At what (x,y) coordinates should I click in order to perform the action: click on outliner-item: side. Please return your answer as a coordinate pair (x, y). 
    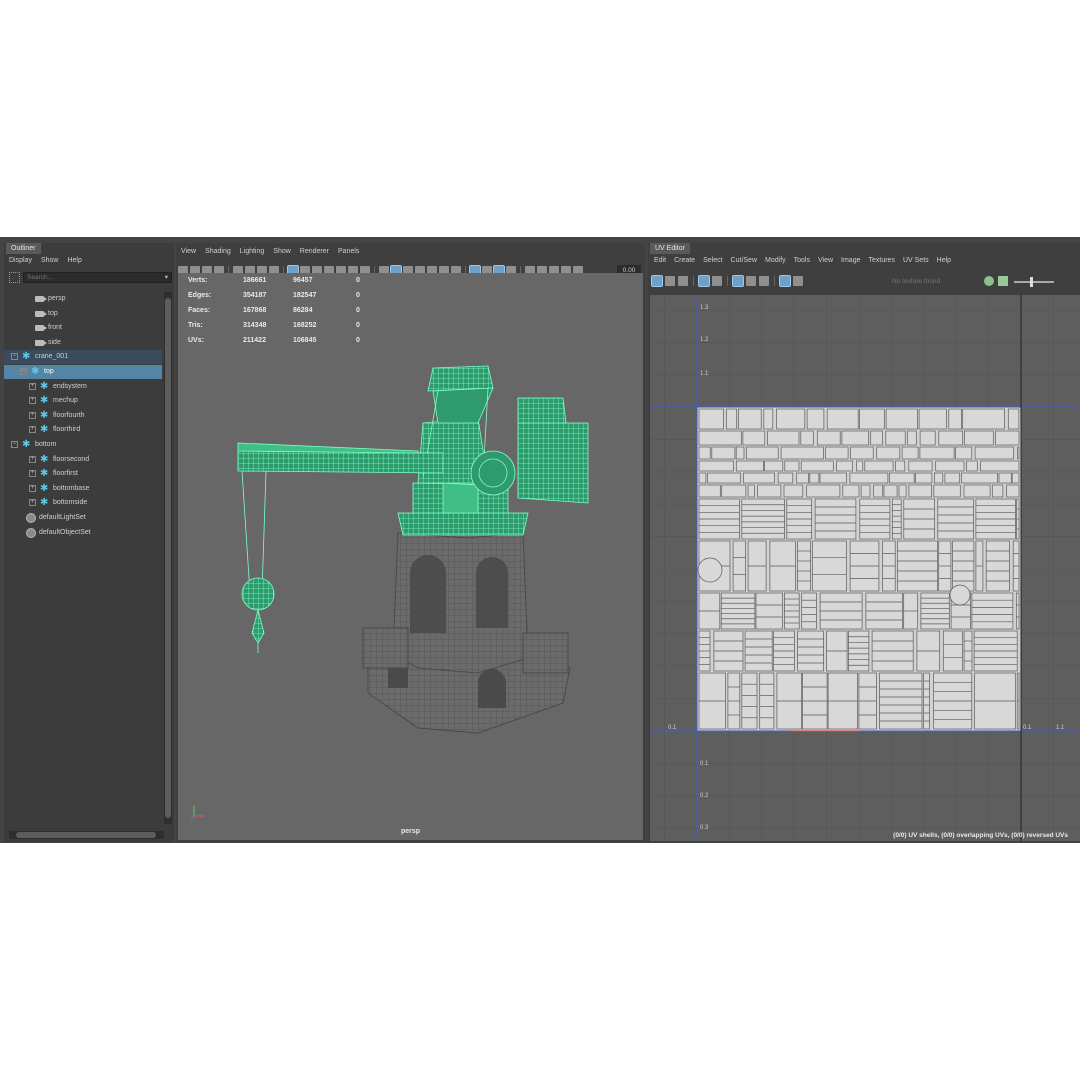
    Looking at the image, I should click on (83, 343).